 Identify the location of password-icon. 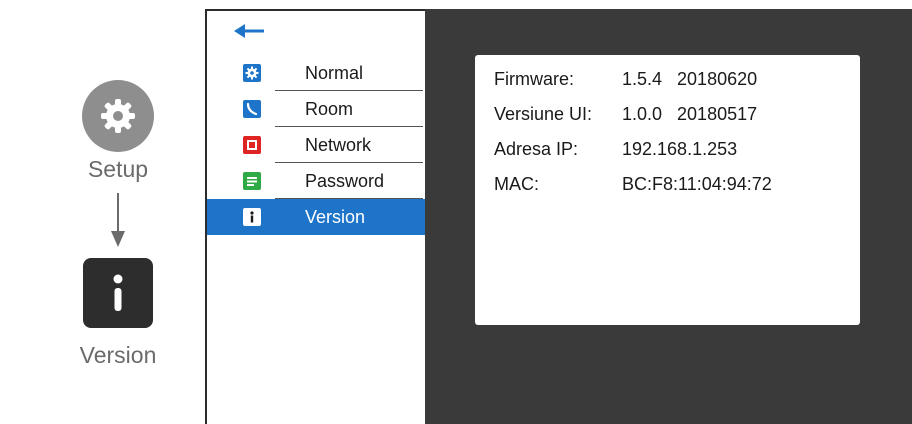
(252, 181).